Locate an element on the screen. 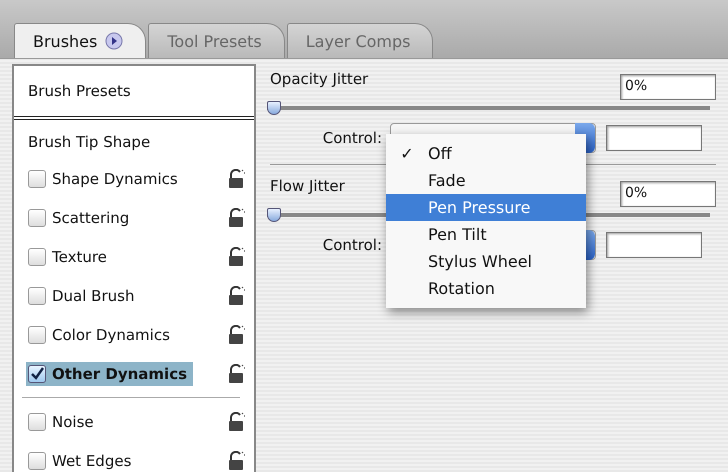  menu-item: ✓ Off is located at coordinates (486, 153).